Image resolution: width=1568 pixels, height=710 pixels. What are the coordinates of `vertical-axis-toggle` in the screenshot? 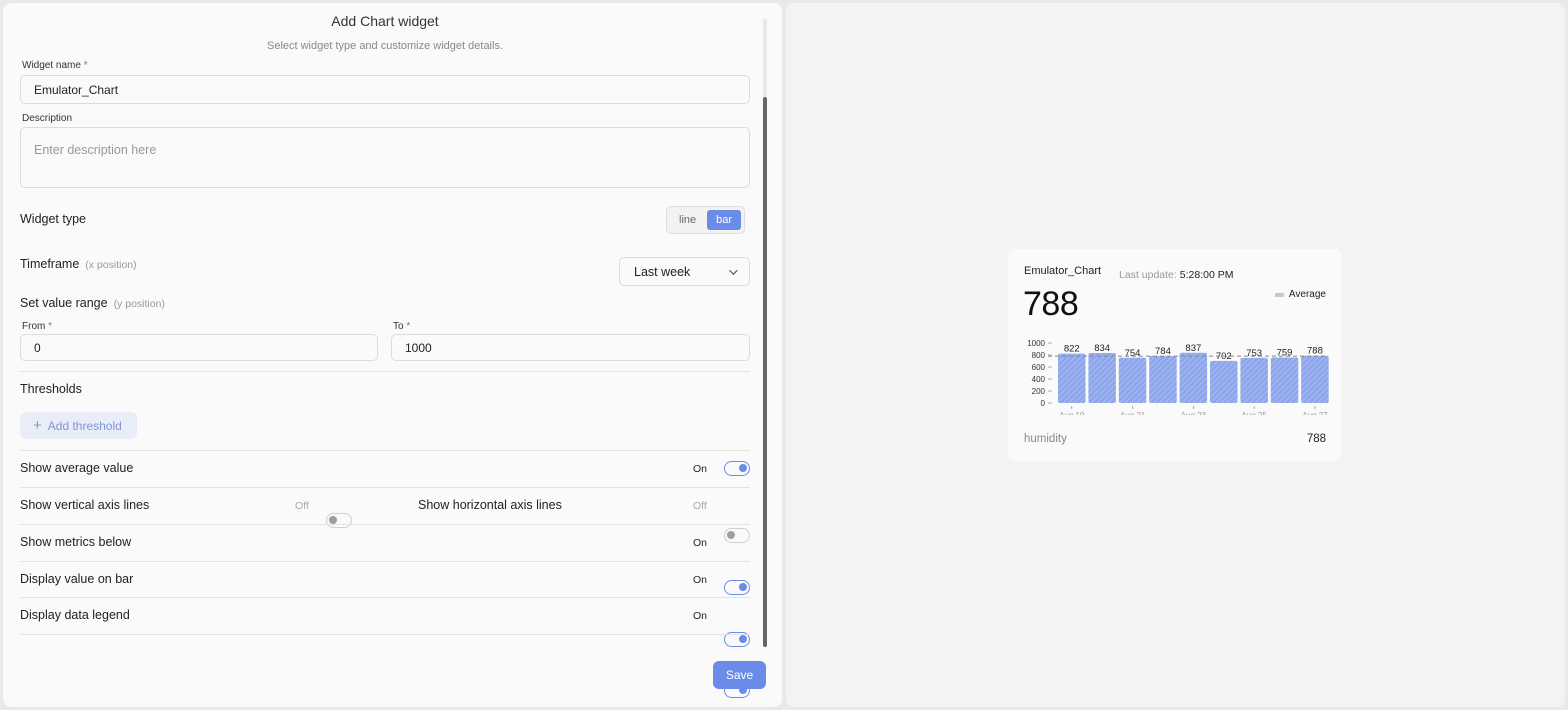 It's located at (339, 520).